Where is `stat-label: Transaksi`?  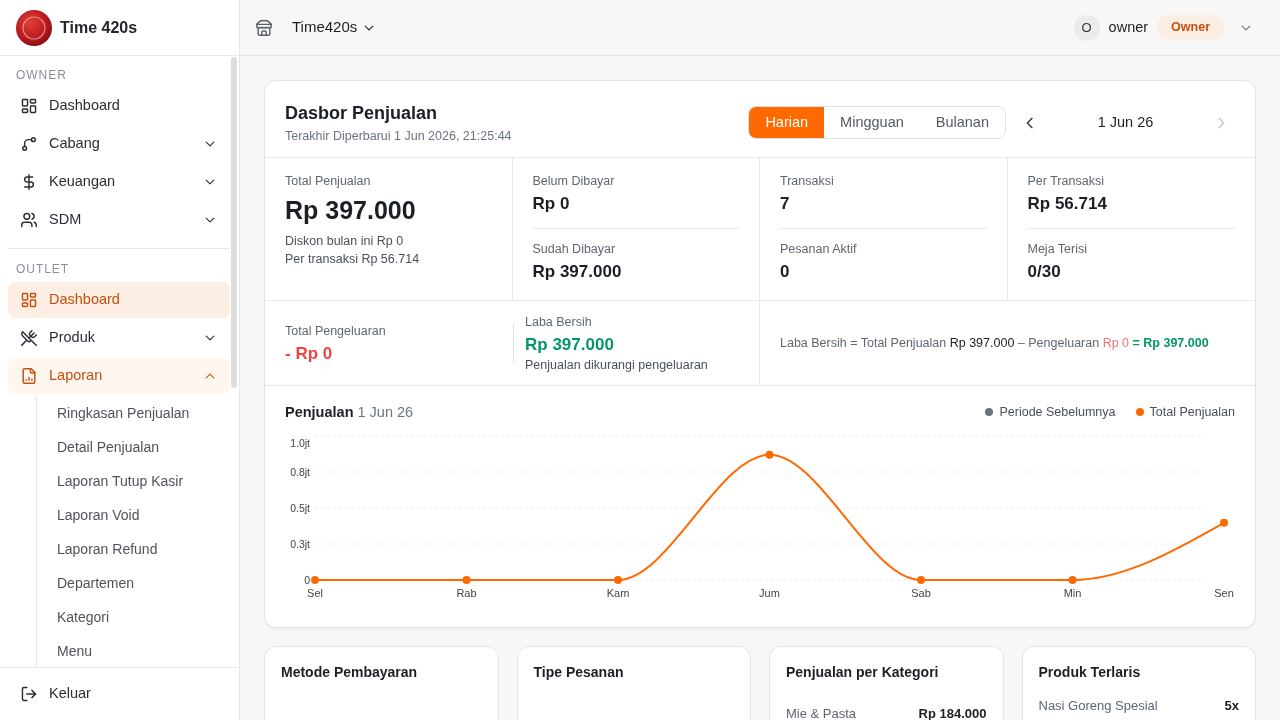 stat-label: Transaksi is located at coordinates (807, 181).